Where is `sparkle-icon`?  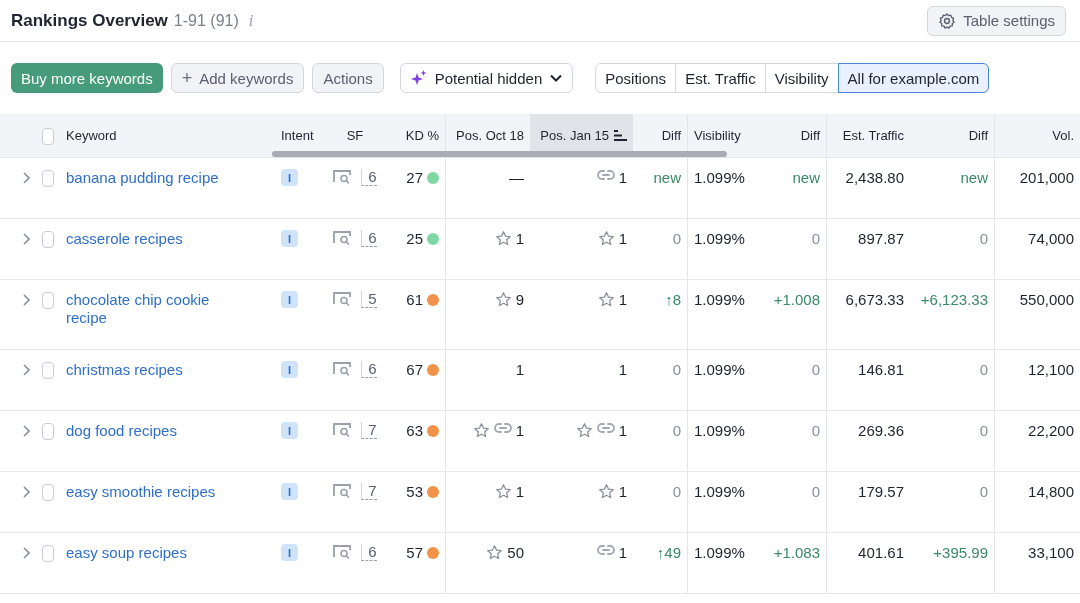
sparkle-icon is located at coordinates (418, 78).